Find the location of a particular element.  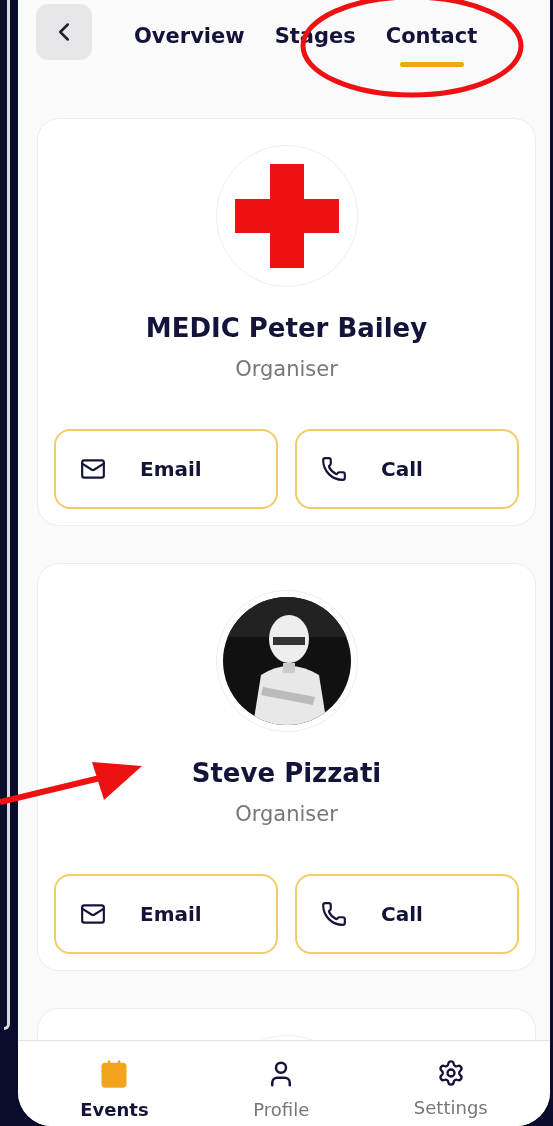

settings-icon is located at coordinates (450, 1073).